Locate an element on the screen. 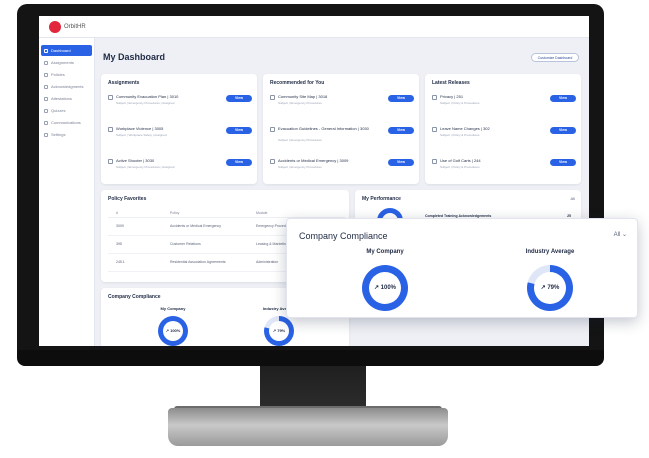 The height and width of the screenshot is (458, 649). monitor-stand-base is located at coordinates (308, 427).